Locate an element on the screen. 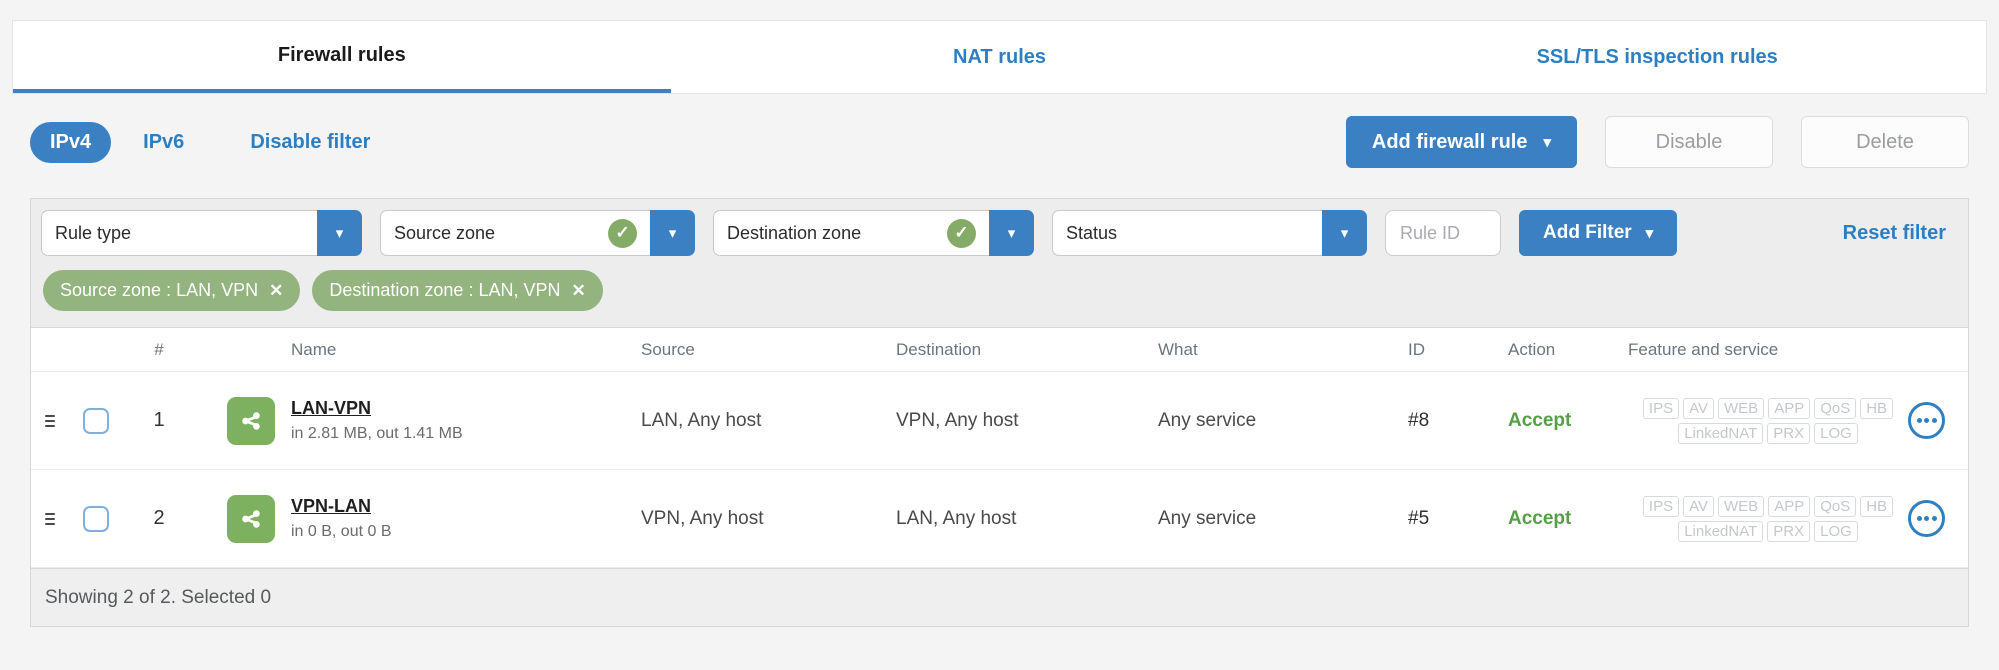  source-zone-label: Source zone is located at coordinates (445, 232).